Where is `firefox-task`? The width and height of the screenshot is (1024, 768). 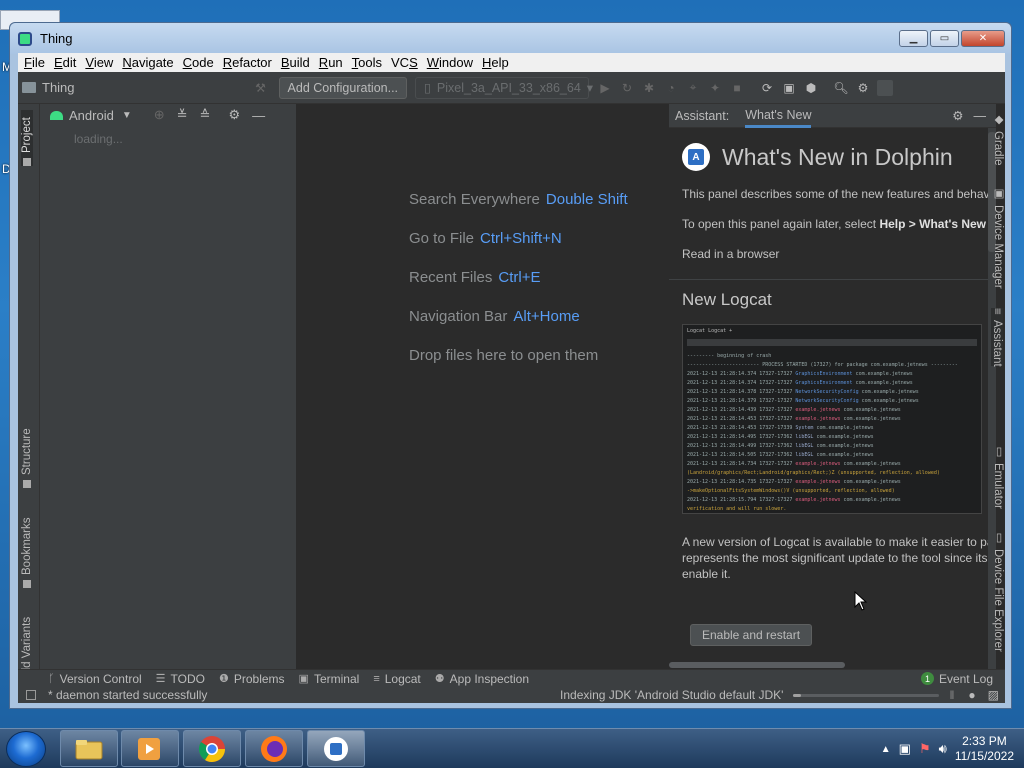
firefox-task is located at coordinates (274, 748).